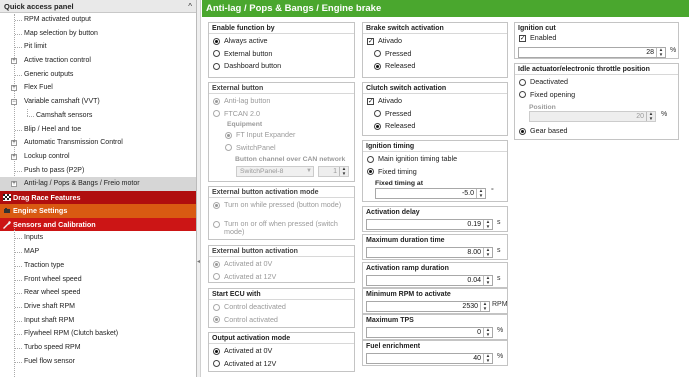  What do you see at coordinates (435, 114) in the screenshot?
I see `clutch-pressed-radio: Pressed` at bounding box center [435, 114].